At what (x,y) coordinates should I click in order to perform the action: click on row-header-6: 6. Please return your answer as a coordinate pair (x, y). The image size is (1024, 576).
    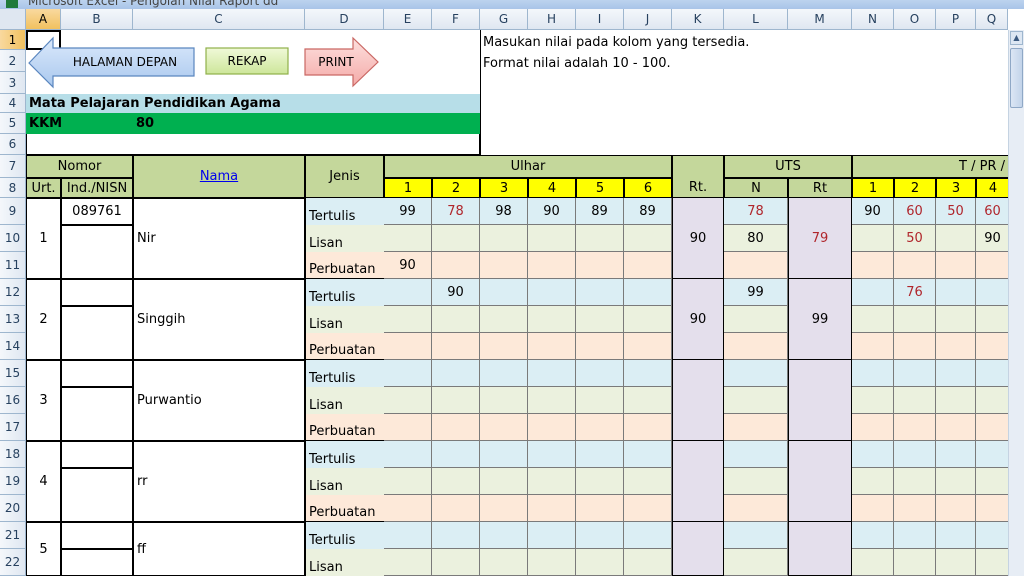
    Looking at the image, I should click on (13, 144).